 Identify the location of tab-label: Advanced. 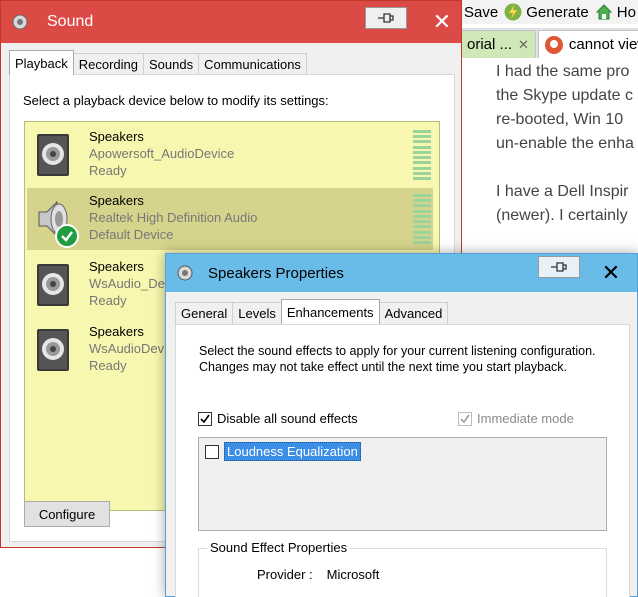
(413, 313).